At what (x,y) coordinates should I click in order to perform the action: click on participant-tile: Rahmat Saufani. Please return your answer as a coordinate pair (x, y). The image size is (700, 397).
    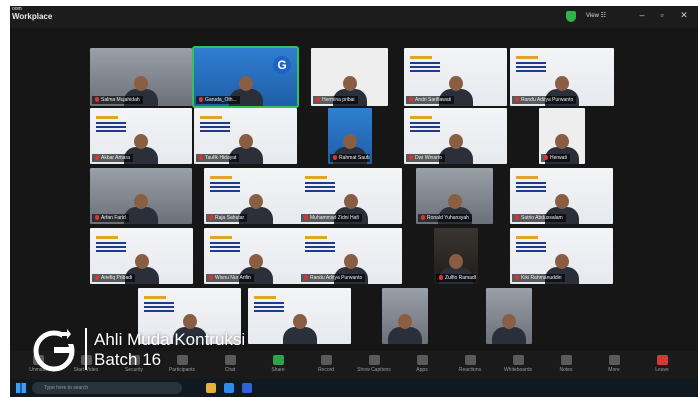
    Looking at the image, I should click on (350, 136).